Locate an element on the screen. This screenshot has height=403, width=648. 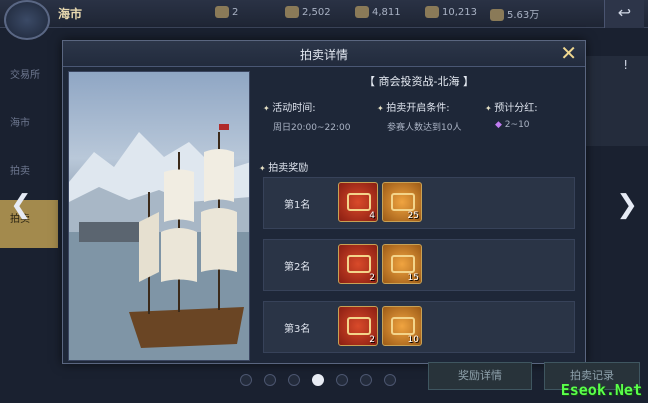
page-title: 海市 is located at coordinates (70, 14).